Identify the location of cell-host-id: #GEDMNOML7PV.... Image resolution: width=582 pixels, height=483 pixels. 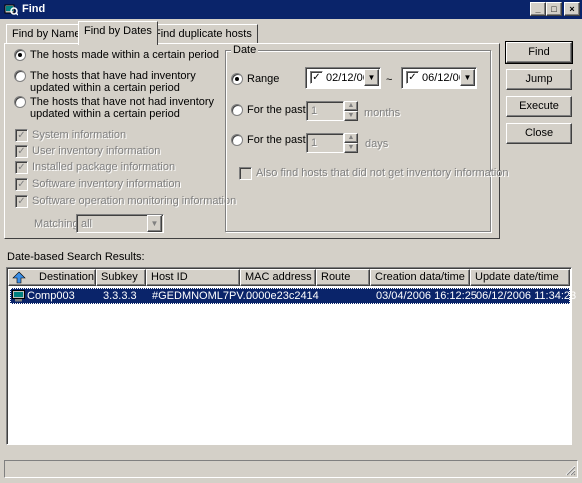
(202, 296).